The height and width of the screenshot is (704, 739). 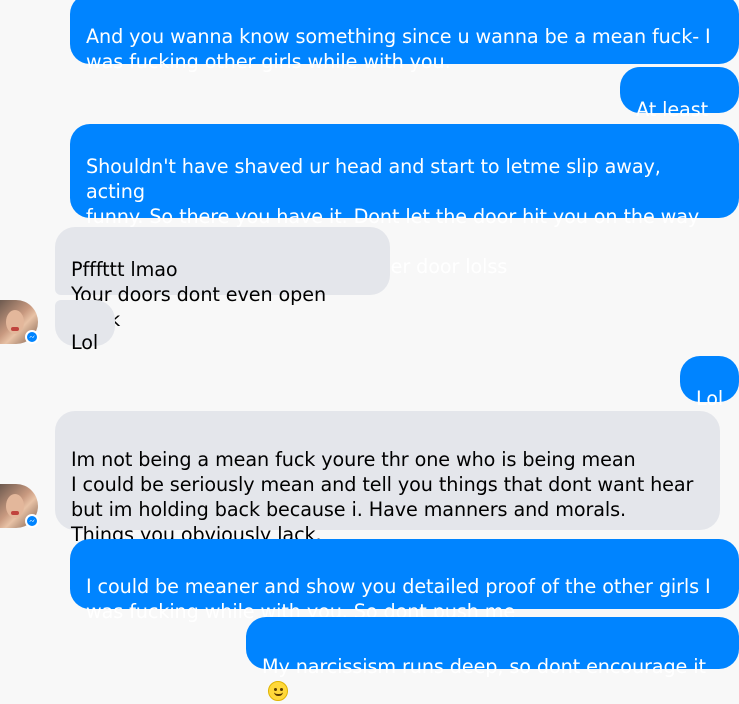 What do you see at coordinates (278, 691) in the screenshot?
I see `slightly-smiling-face-icon` at bounding box center [278, 691].